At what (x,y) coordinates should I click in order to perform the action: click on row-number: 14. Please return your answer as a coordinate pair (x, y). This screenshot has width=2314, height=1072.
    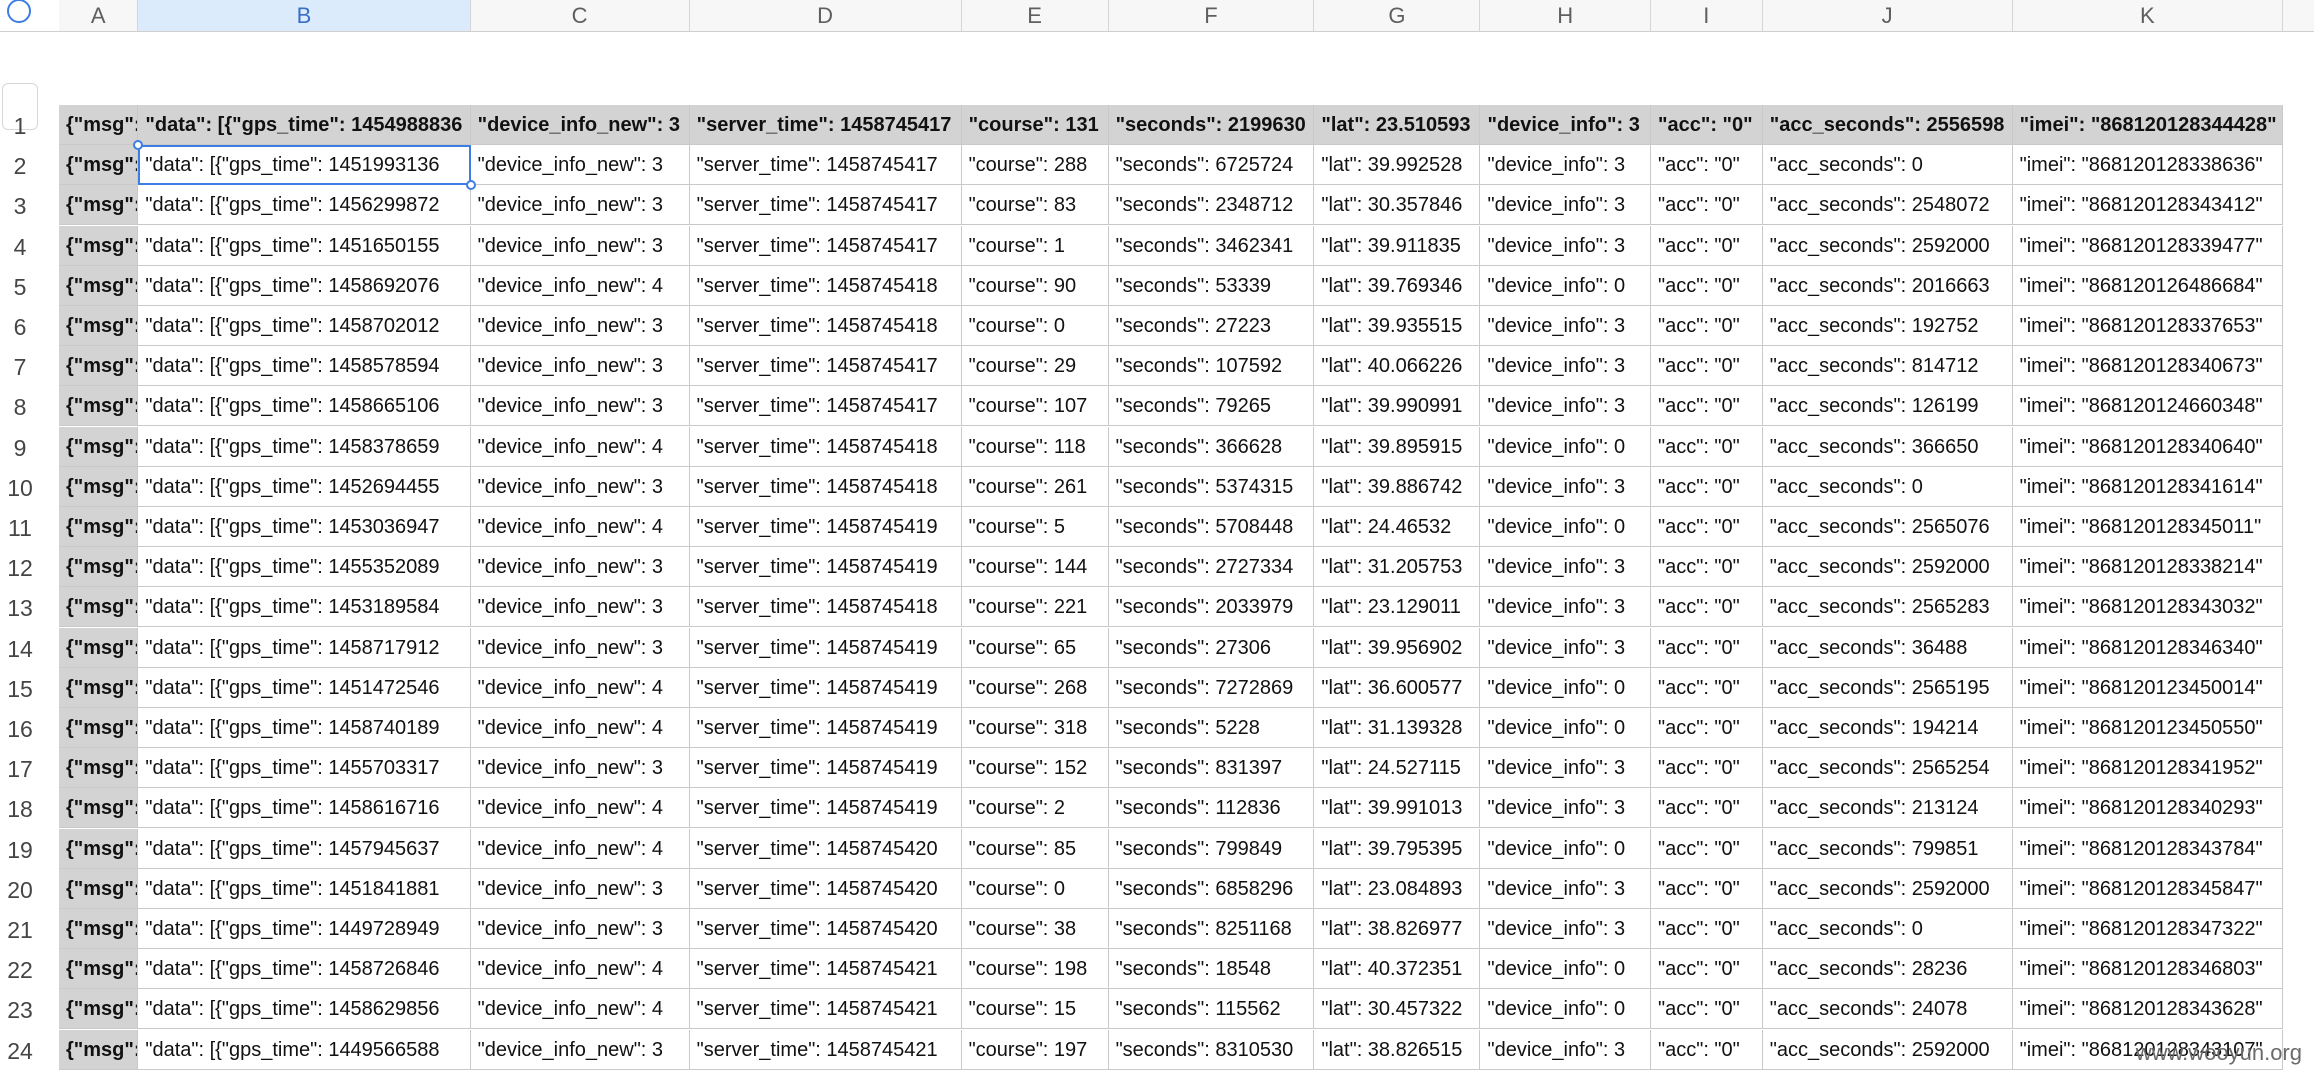
    Looking at the image, I should click on (20, 649).